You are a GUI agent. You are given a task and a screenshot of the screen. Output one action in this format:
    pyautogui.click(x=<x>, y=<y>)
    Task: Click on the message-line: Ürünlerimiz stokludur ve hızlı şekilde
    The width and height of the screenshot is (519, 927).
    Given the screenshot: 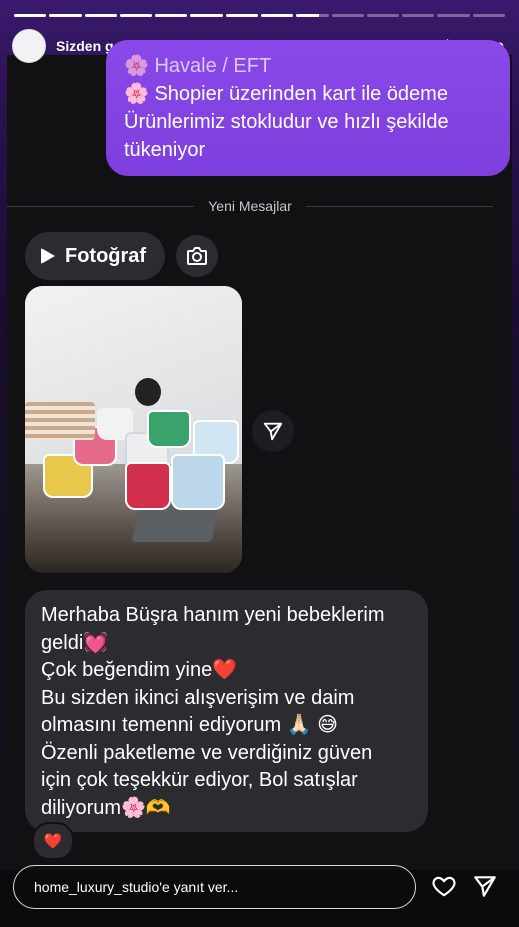 What is the action you would take?
    pyautogui.click(x=286, y=122)
    